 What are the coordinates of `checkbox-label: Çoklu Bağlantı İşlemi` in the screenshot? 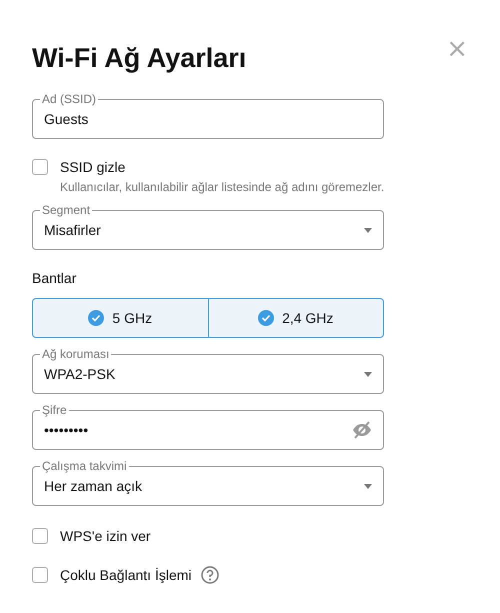 It's located at (126, 575).